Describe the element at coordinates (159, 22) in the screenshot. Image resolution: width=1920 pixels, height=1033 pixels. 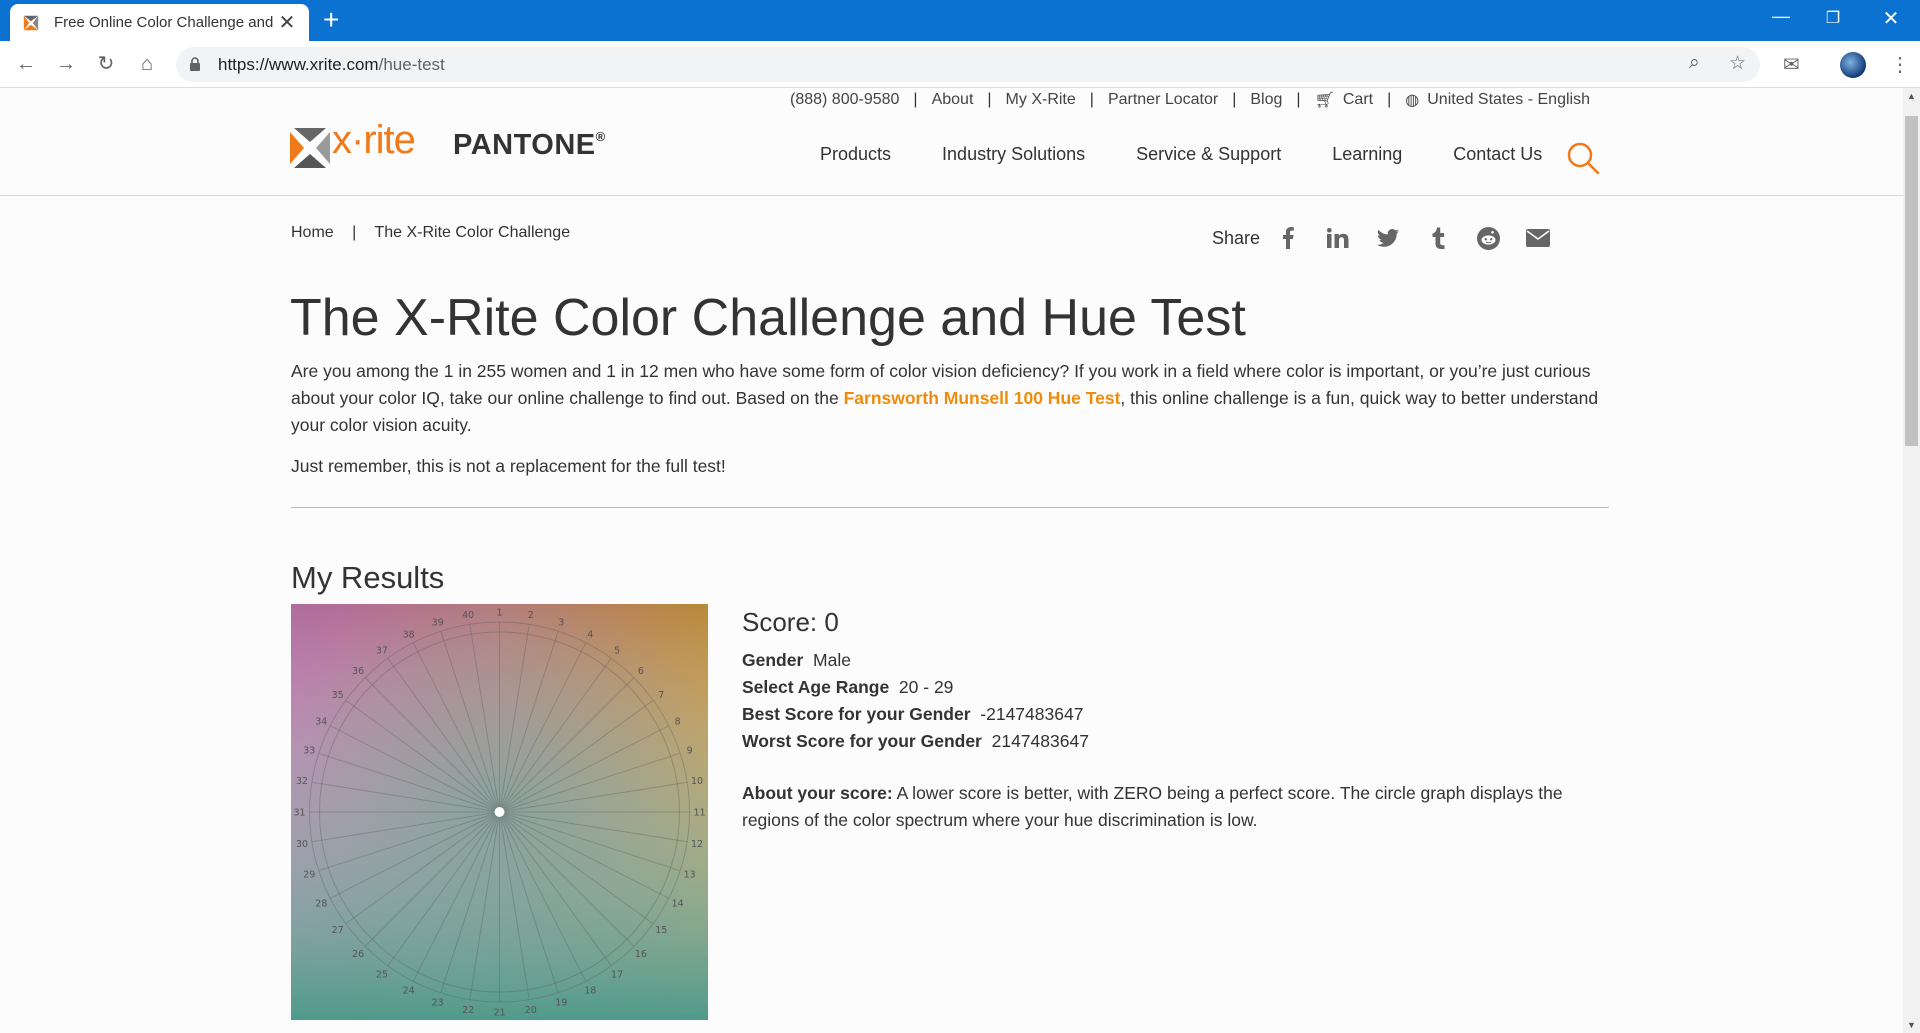
I see `browser-tab: Free Online Color Challenge and ✕` at that location.